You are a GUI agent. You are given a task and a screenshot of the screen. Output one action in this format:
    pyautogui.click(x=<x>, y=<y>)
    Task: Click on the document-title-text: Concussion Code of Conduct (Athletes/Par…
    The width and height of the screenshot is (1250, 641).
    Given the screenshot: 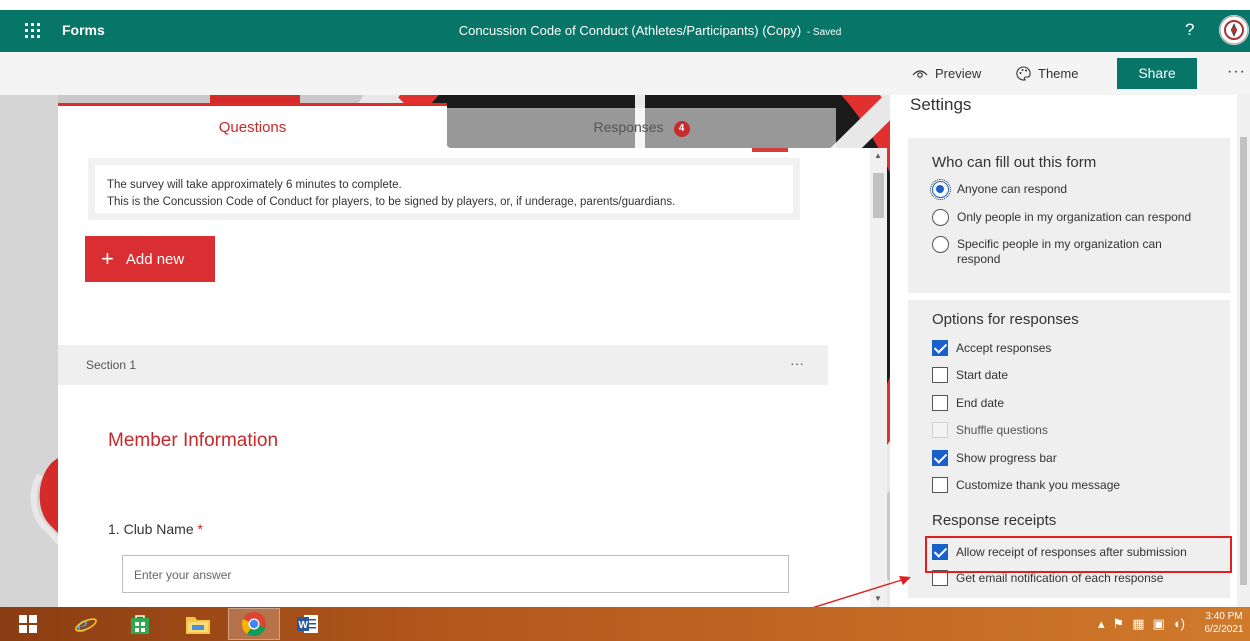 What is the action you would take?
    pyautogui.click(x=630, y=30)
    